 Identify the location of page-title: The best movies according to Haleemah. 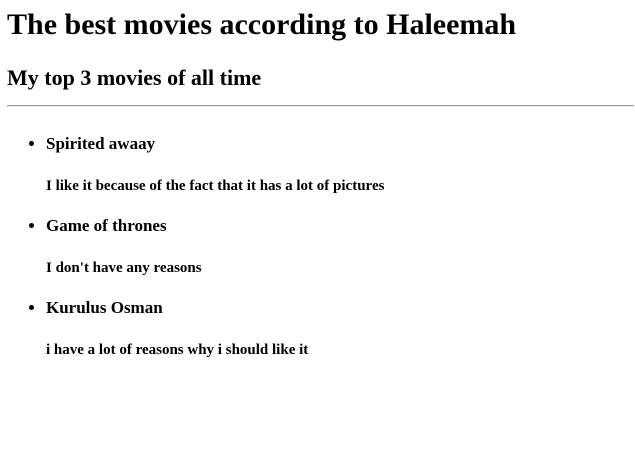
(262, 24).